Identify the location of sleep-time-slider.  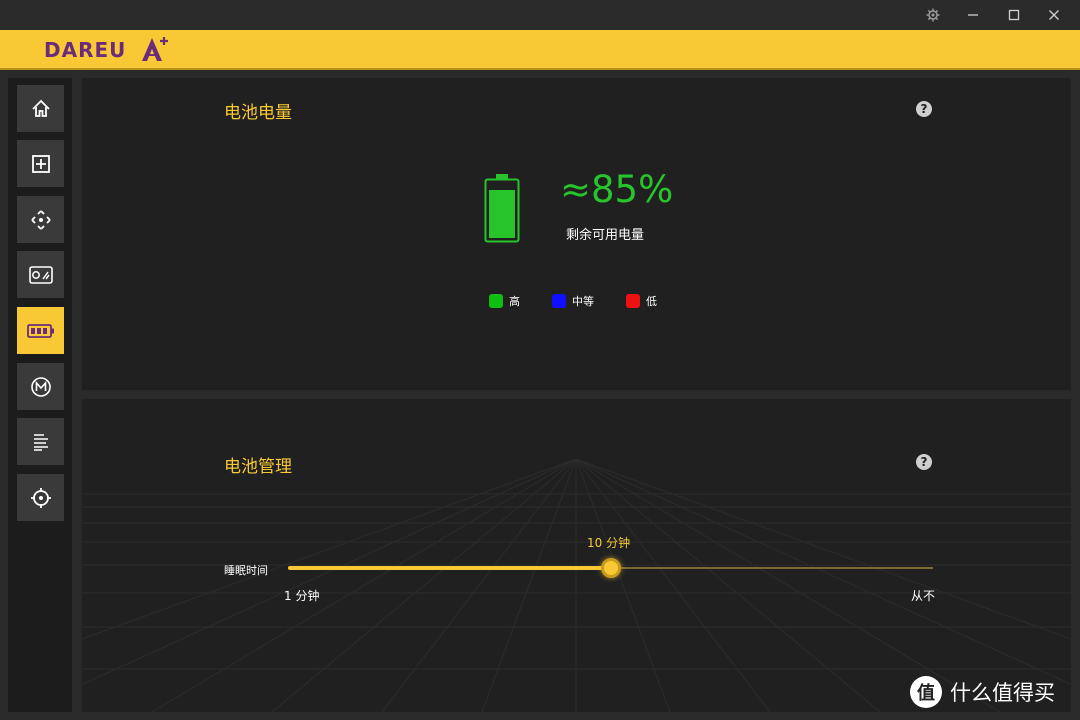
(610, 568).